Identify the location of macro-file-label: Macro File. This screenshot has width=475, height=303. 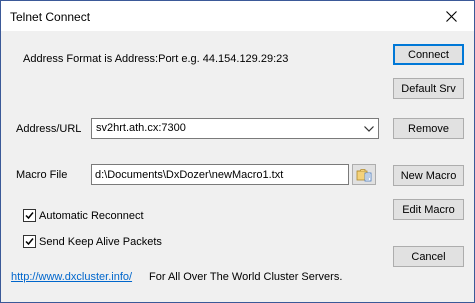
(42, 175).